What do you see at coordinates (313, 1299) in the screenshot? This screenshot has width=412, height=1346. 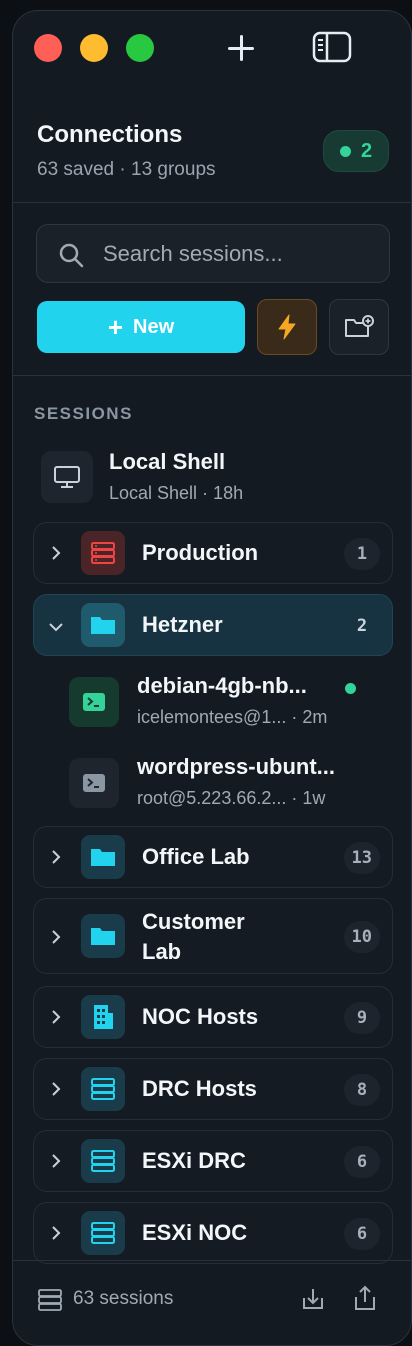 I see `import-icon` at bounding box center [313, 1299].